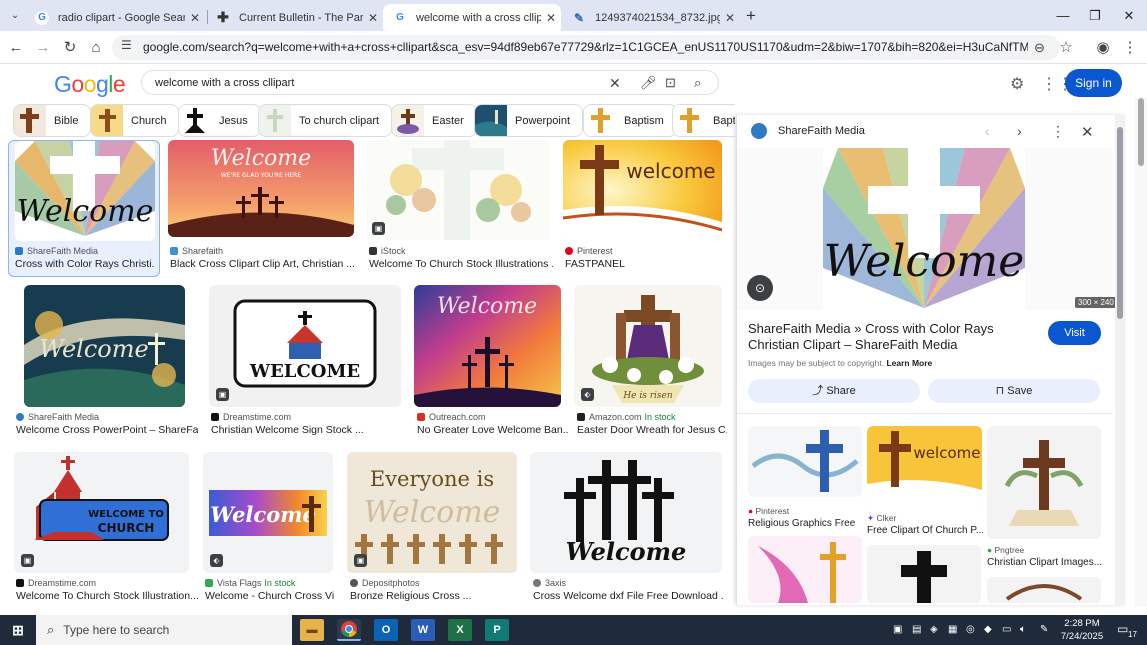  Describe the element at coordinates (651, 17) in the screenshot. I see `tab-image-file: ✎ 1249374021534_8732.jpg (300× ✕` at that location.